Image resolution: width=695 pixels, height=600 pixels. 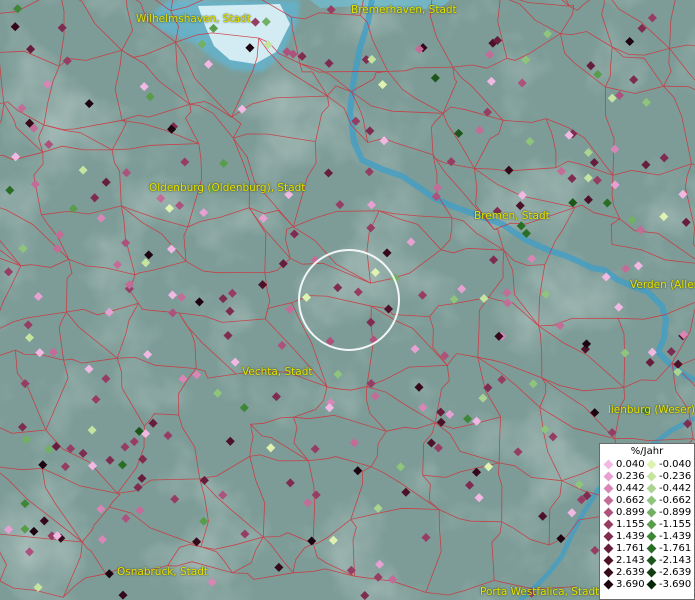 I want to click on legend-row: 0.899 -0.899, so click(x=647, y=513).